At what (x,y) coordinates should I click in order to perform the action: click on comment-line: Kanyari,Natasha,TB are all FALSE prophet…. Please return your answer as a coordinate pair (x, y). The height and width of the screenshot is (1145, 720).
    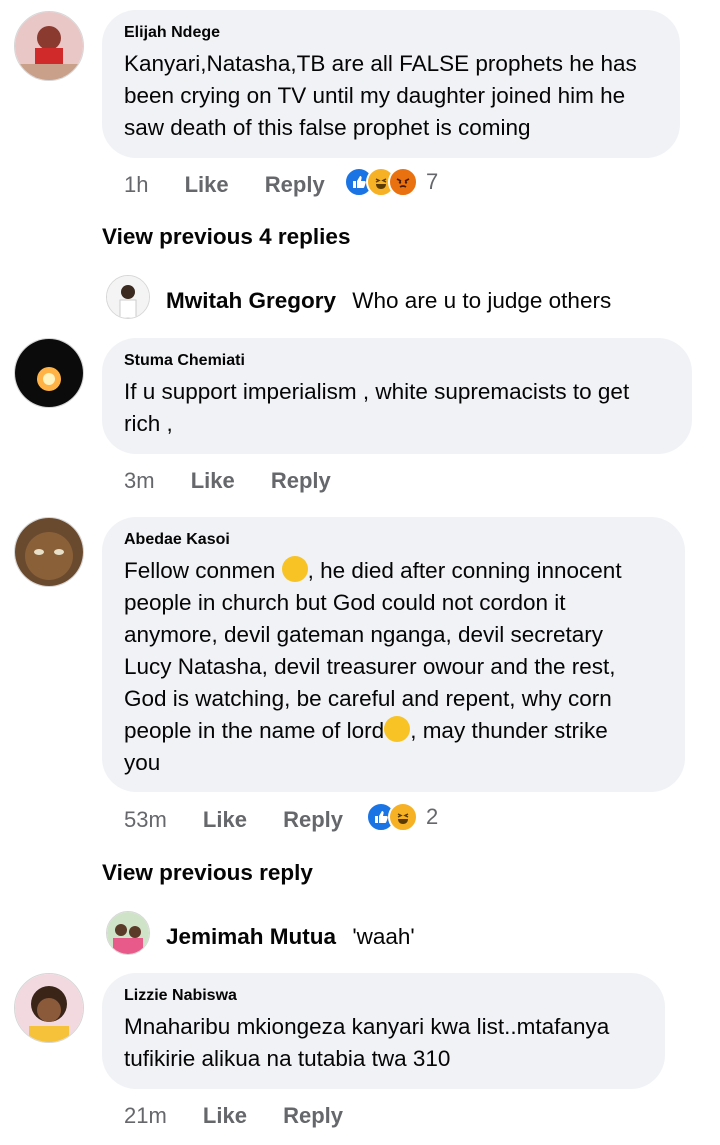
    Looking at the image, I should click on (380, 63).